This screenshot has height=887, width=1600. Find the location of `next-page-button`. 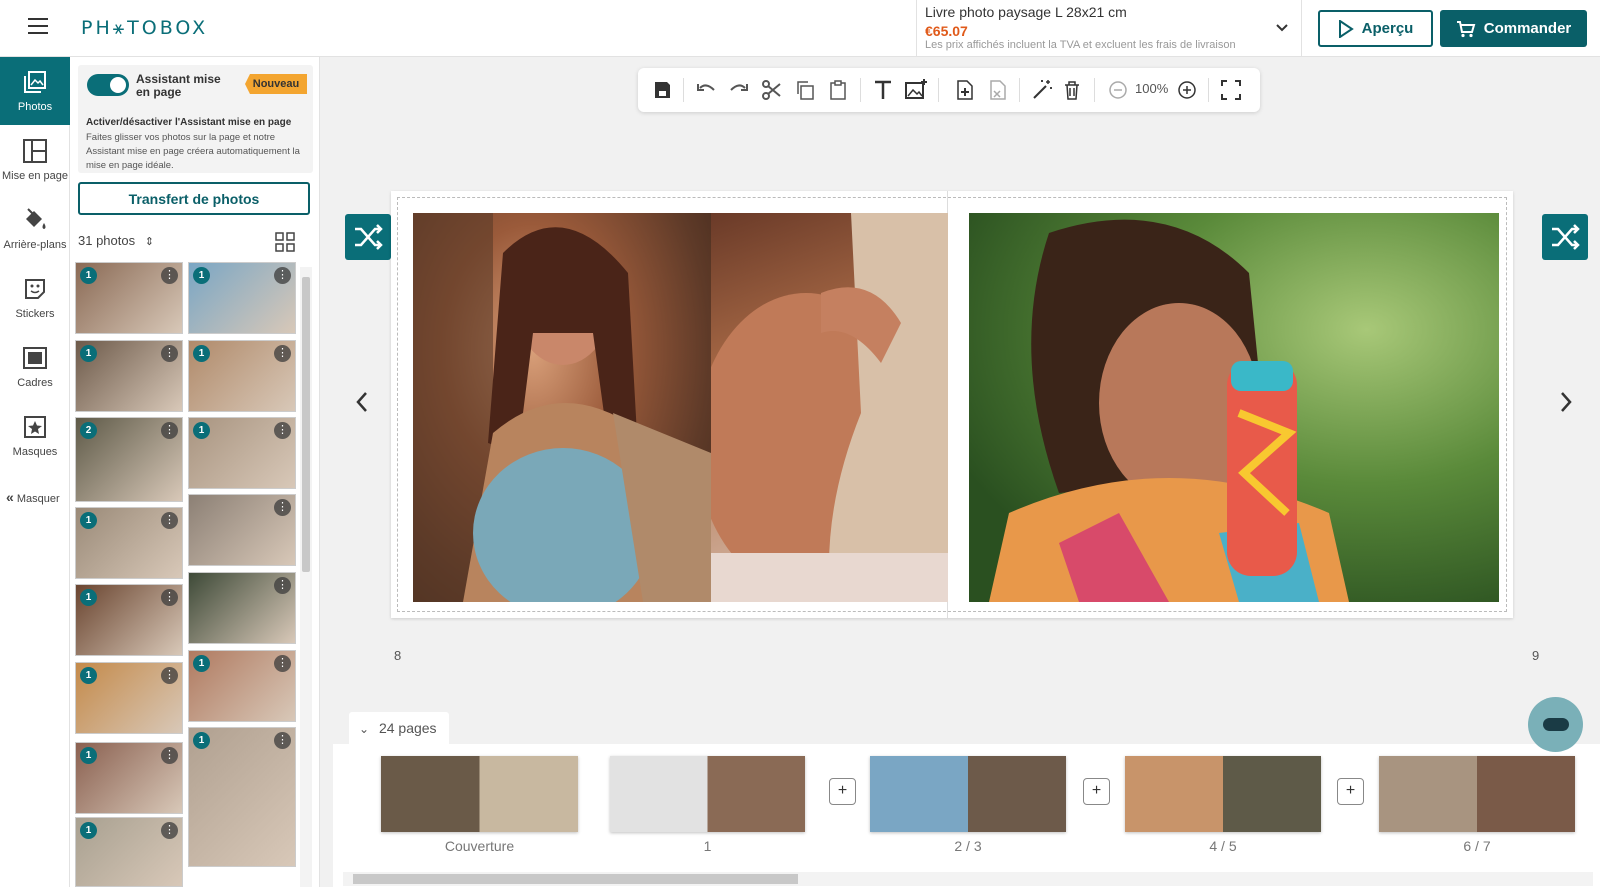

next-page-button is located at coordinates (1566, 405).